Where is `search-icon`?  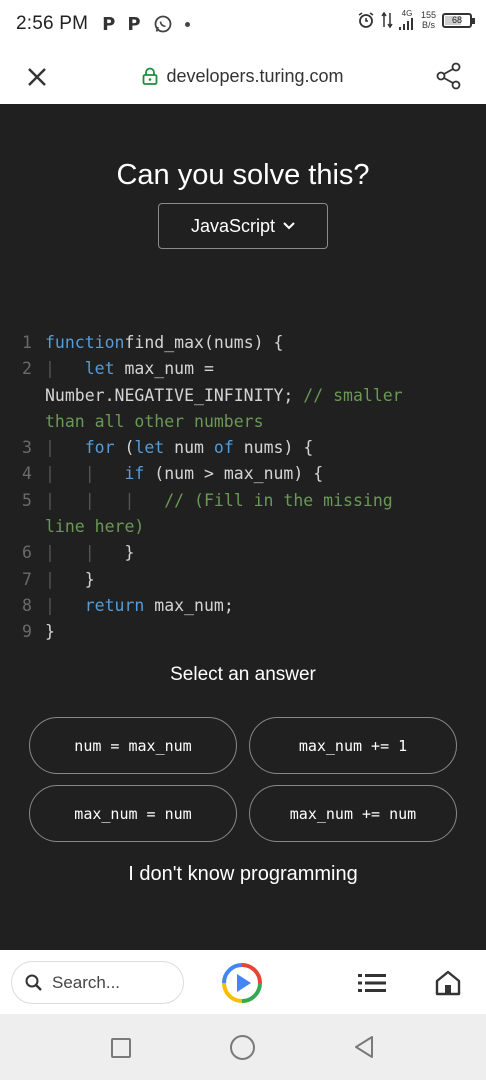
search-icon is located at coordinates (33, 982).